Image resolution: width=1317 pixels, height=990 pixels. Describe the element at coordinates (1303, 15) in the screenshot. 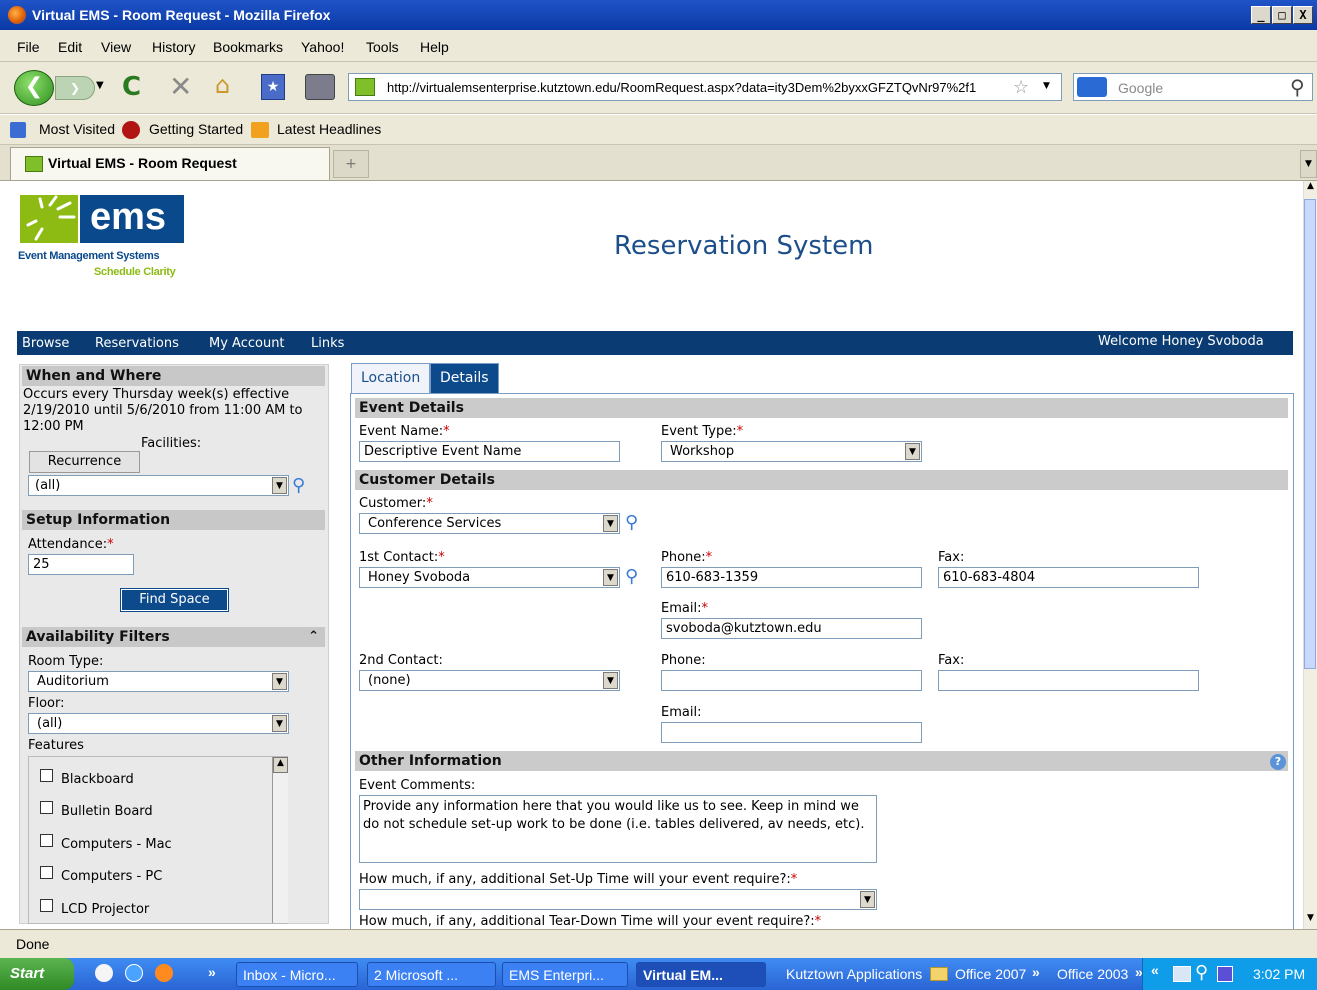

I see `close-button: X` at that location.